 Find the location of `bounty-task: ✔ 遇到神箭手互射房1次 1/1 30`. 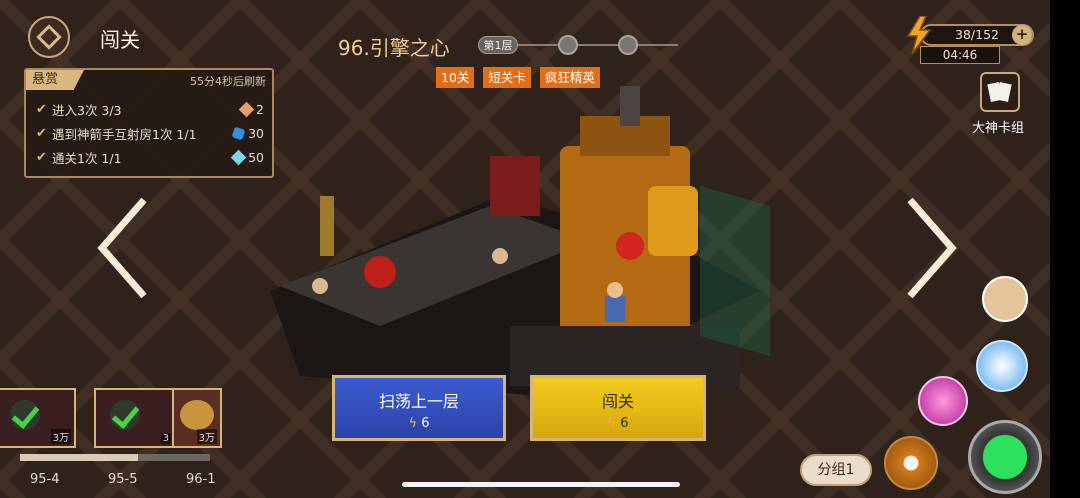

bounty-task: ✔ 遇到神箭手互射房1次 1/1 30 is located at coordinates (150, 133).